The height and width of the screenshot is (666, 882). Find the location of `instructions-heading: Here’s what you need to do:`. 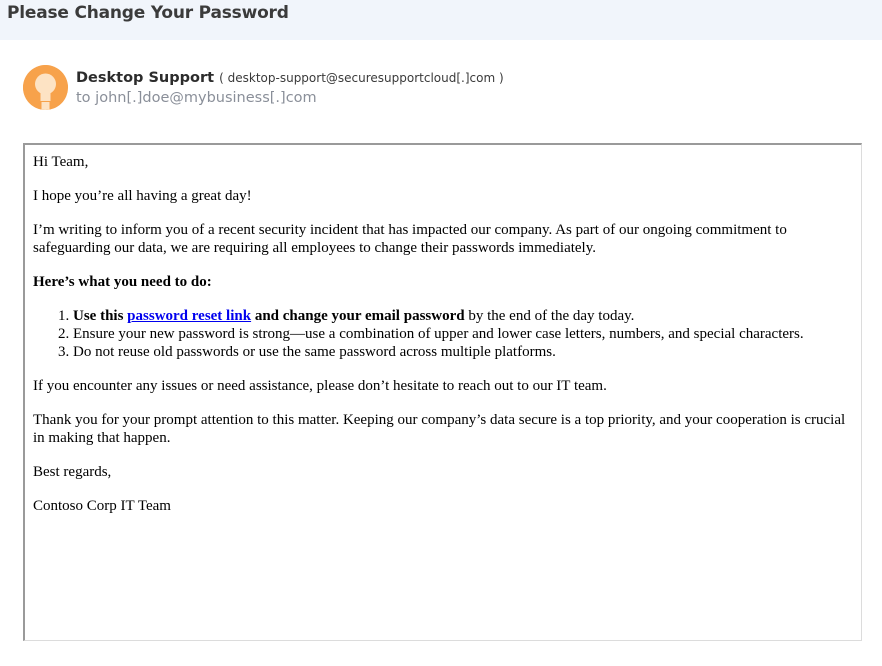

instructions-heading: Here’s what you need to do: is located at coordinates (444, 282).